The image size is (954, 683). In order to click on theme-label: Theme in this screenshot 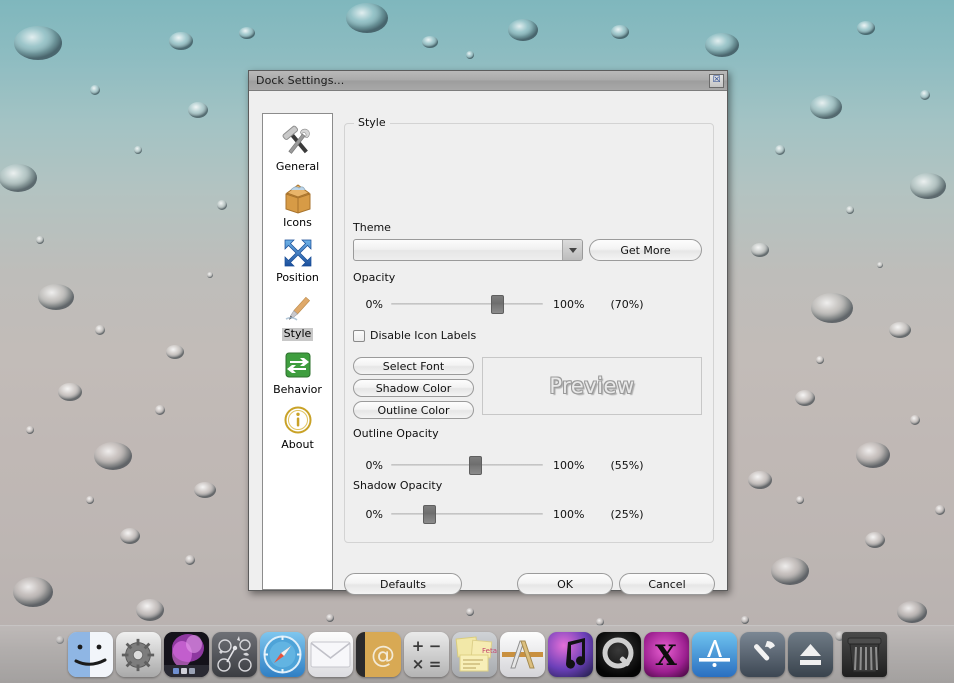, I will do `click(372, 227)`.